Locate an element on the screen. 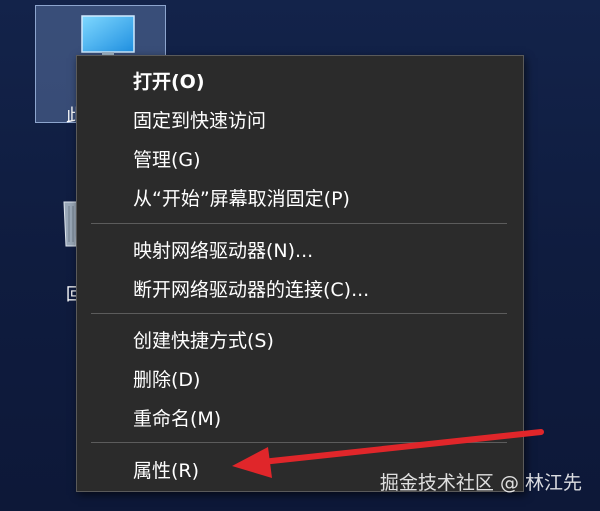 This screenshot has width=600, height=511. menu-item-open: 打开(O) is located at coordinates (300, 80).